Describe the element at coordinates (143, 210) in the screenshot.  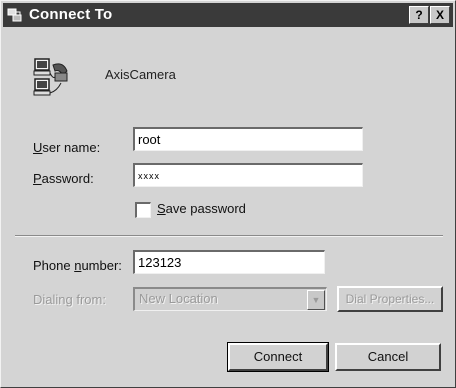
I see `save-password-checkbox` at that location.